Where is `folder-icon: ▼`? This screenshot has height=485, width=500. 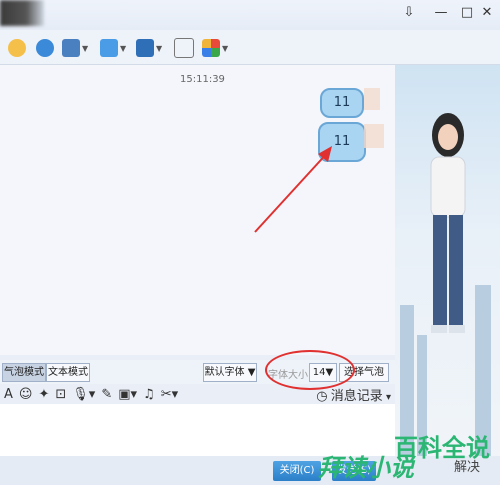 folder-icon: ▼ is located at coordinates (113, 48).